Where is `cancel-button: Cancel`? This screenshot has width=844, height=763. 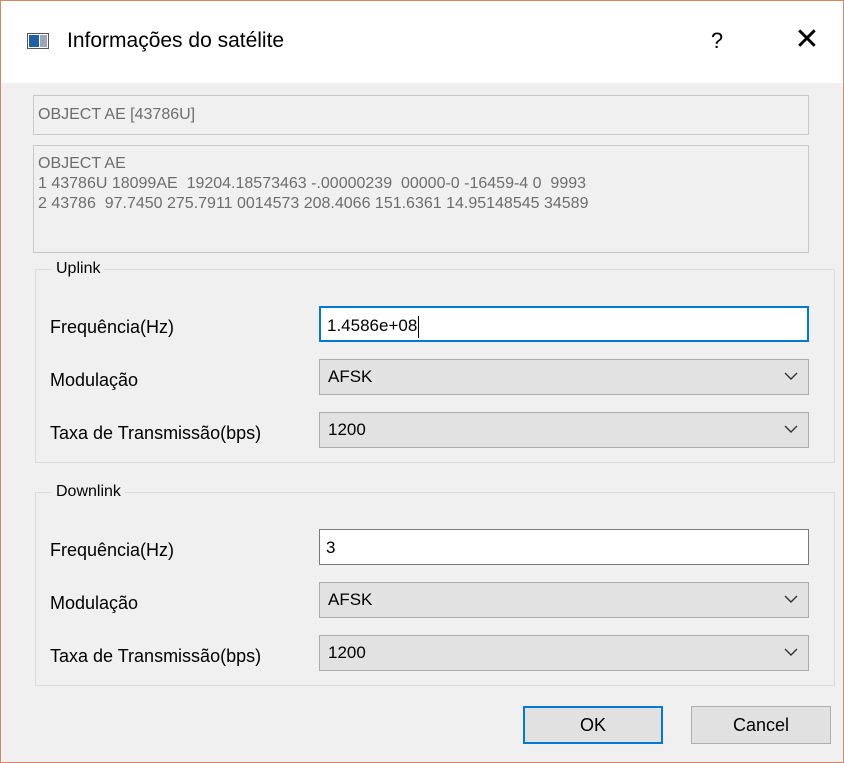 cancel-button: Cancel is located at coordinates (761, 725).